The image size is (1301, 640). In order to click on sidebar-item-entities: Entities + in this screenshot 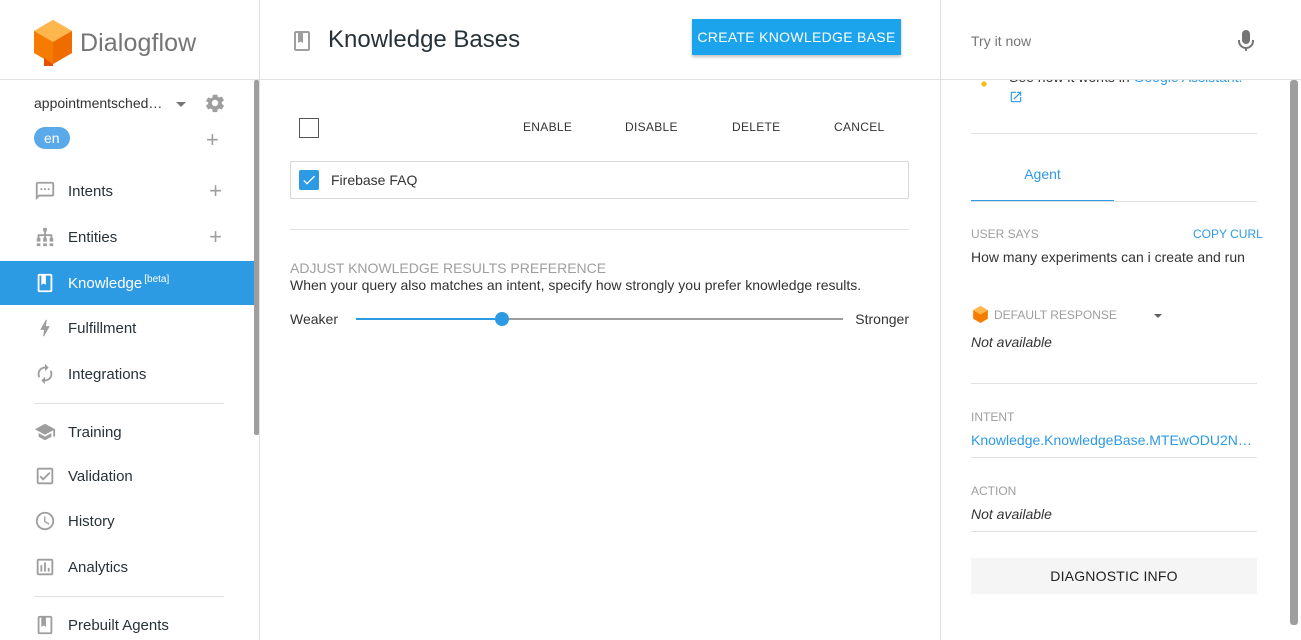, I will do `click(127, 237)`.